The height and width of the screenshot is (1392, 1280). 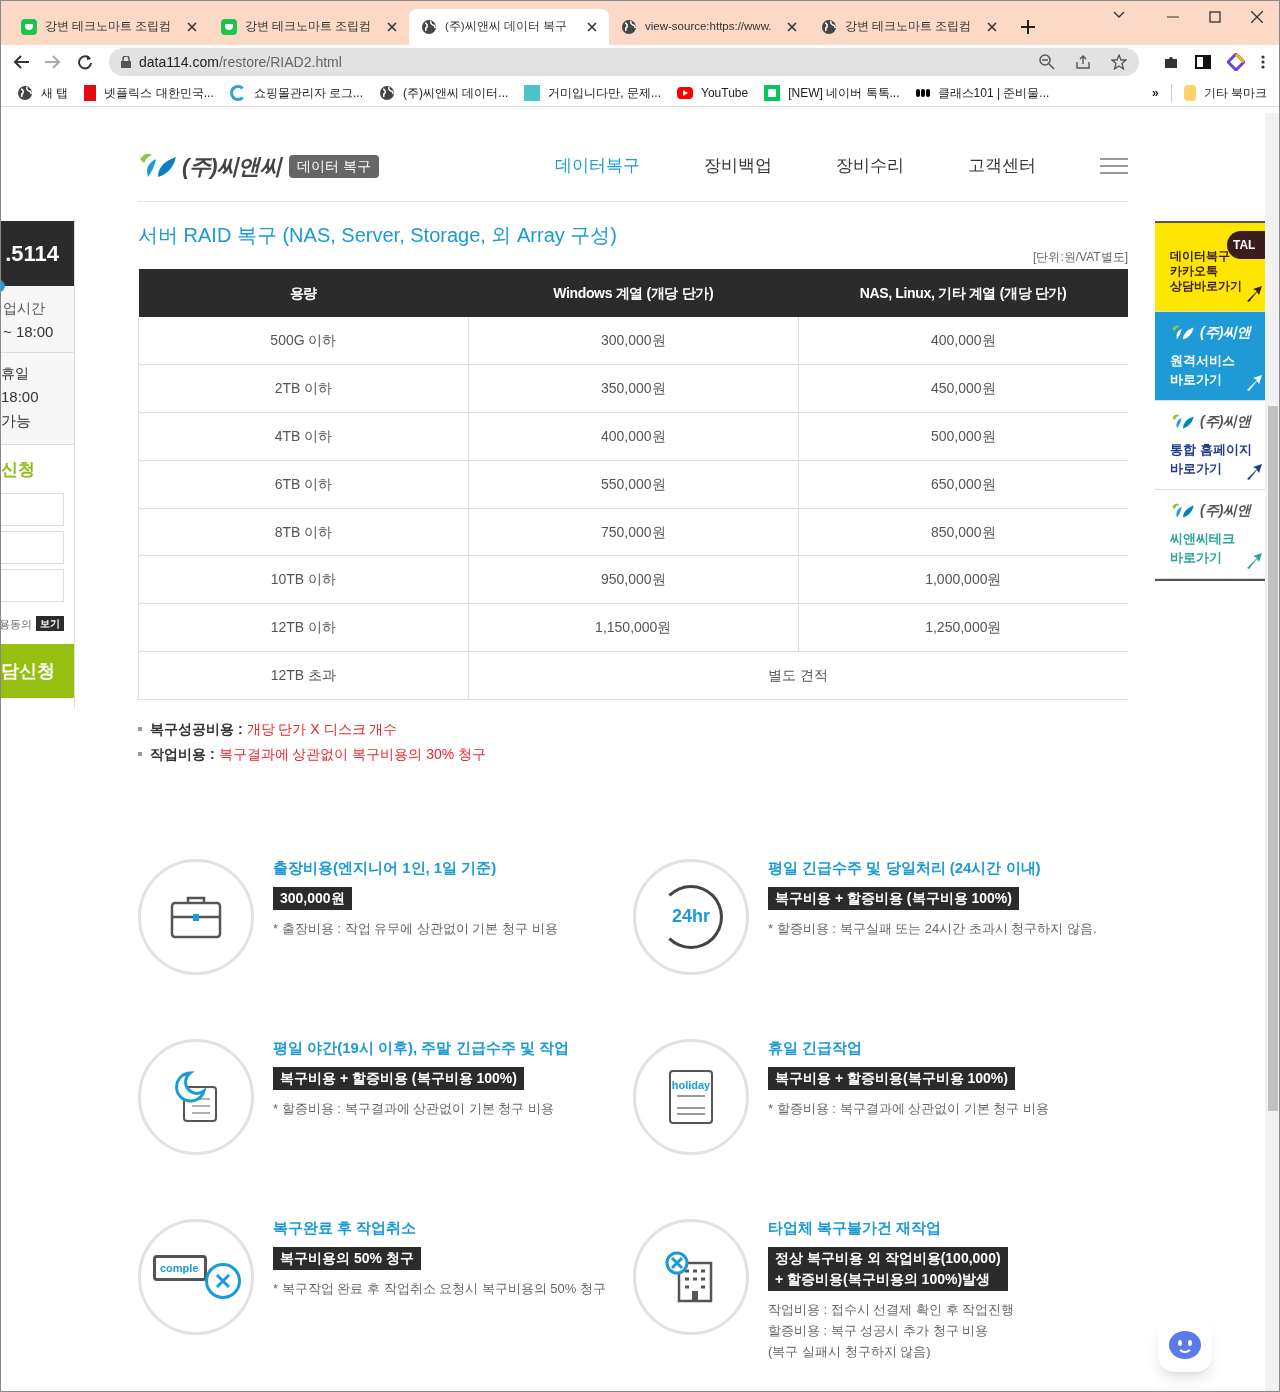 What do you see at coordinates (378, 235) in the screenshot?
I see `page-title: 서버 RAID 복구 (NAS, Server, Storage, 외 Array 구성)` at bounding box center [378, 235].